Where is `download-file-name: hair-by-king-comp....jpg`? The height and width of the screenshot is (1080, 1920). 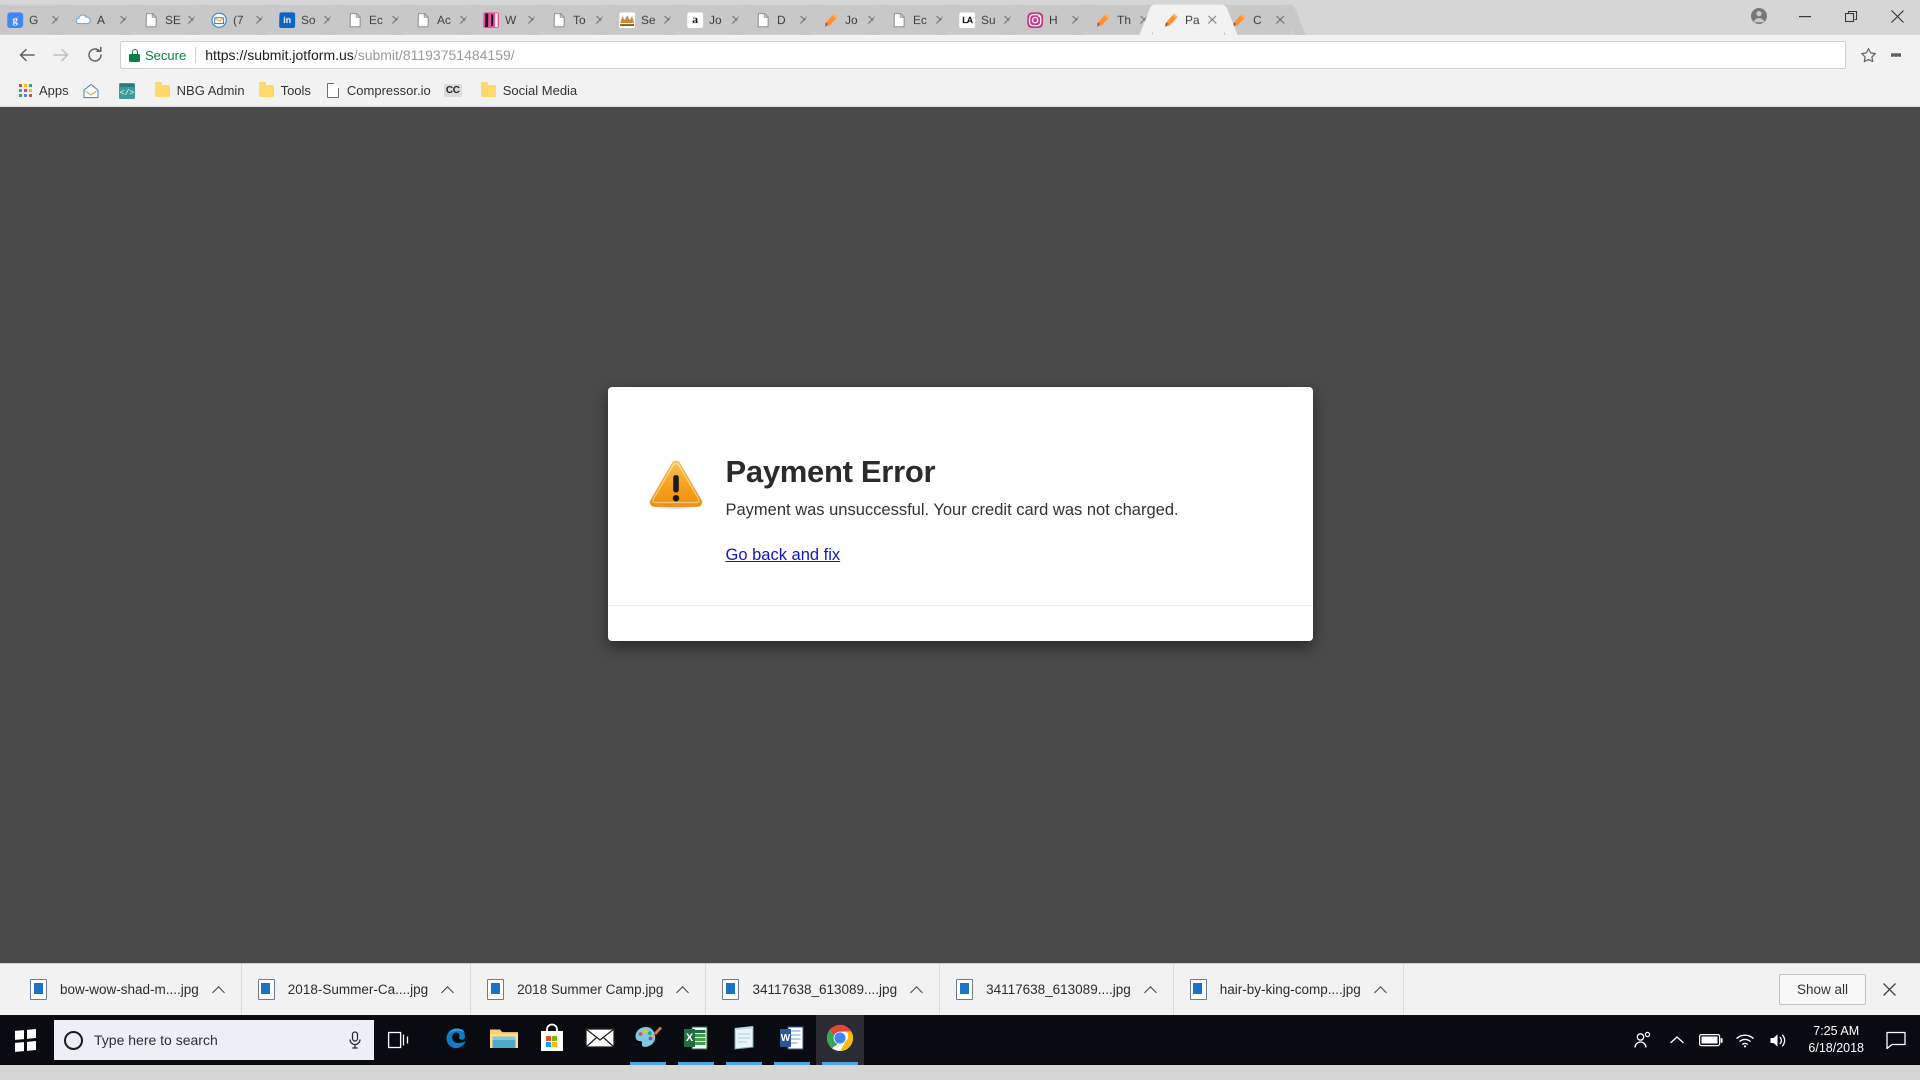 download-file-name: hair-by-king-comp....jpg is located at coordinates (1290, 989).